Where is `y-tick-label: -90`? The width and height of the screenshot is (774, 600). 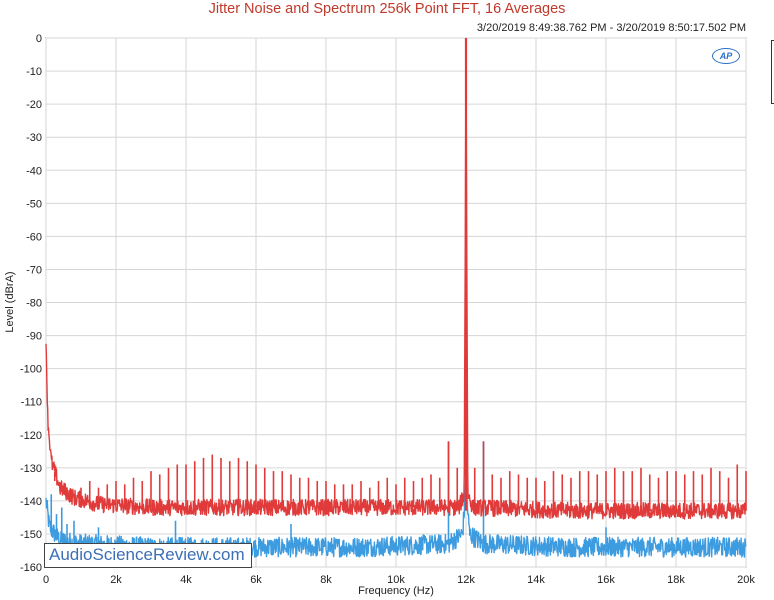
y-tick-label: -90 is located at coordinates (34, 337).